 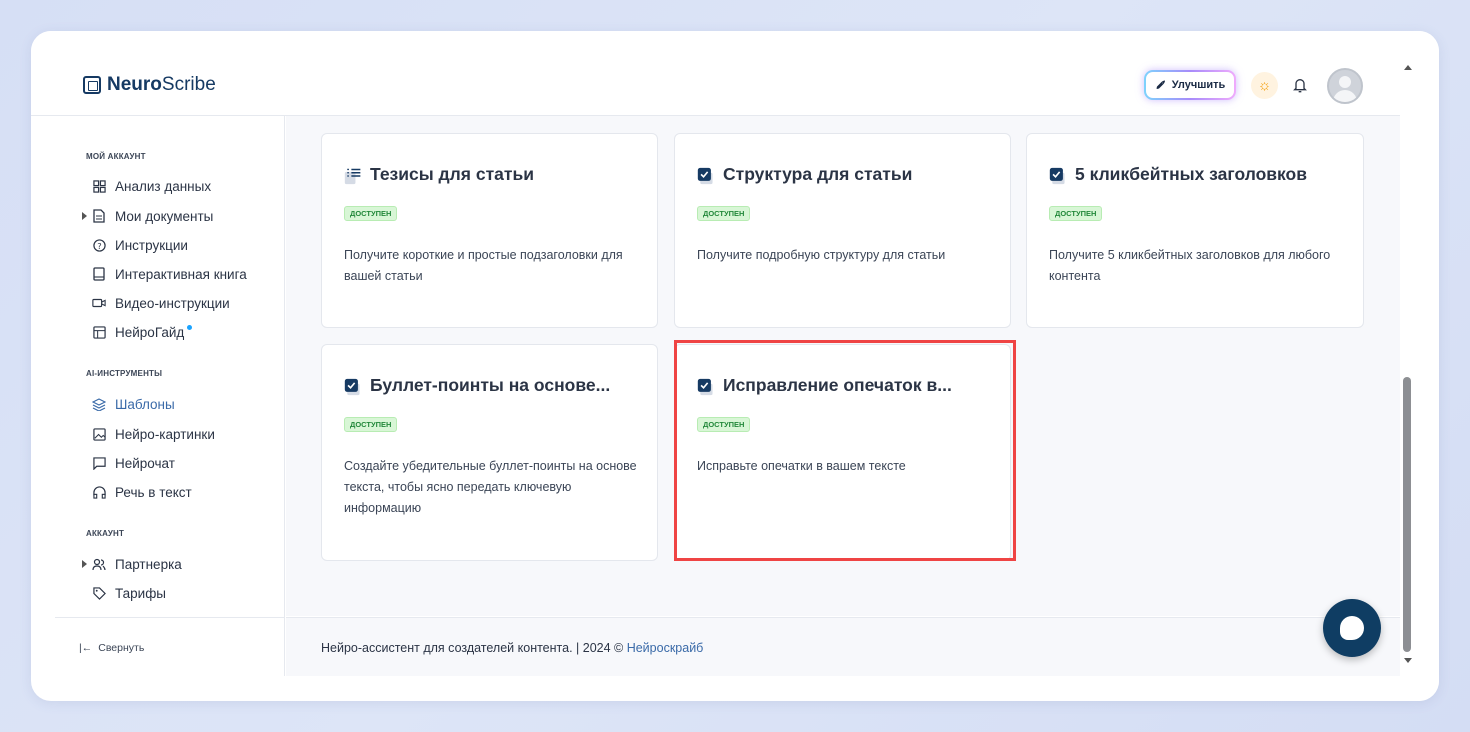 I want to click on sidebar-item-label: Мои документы, so click(x=164, y=216).